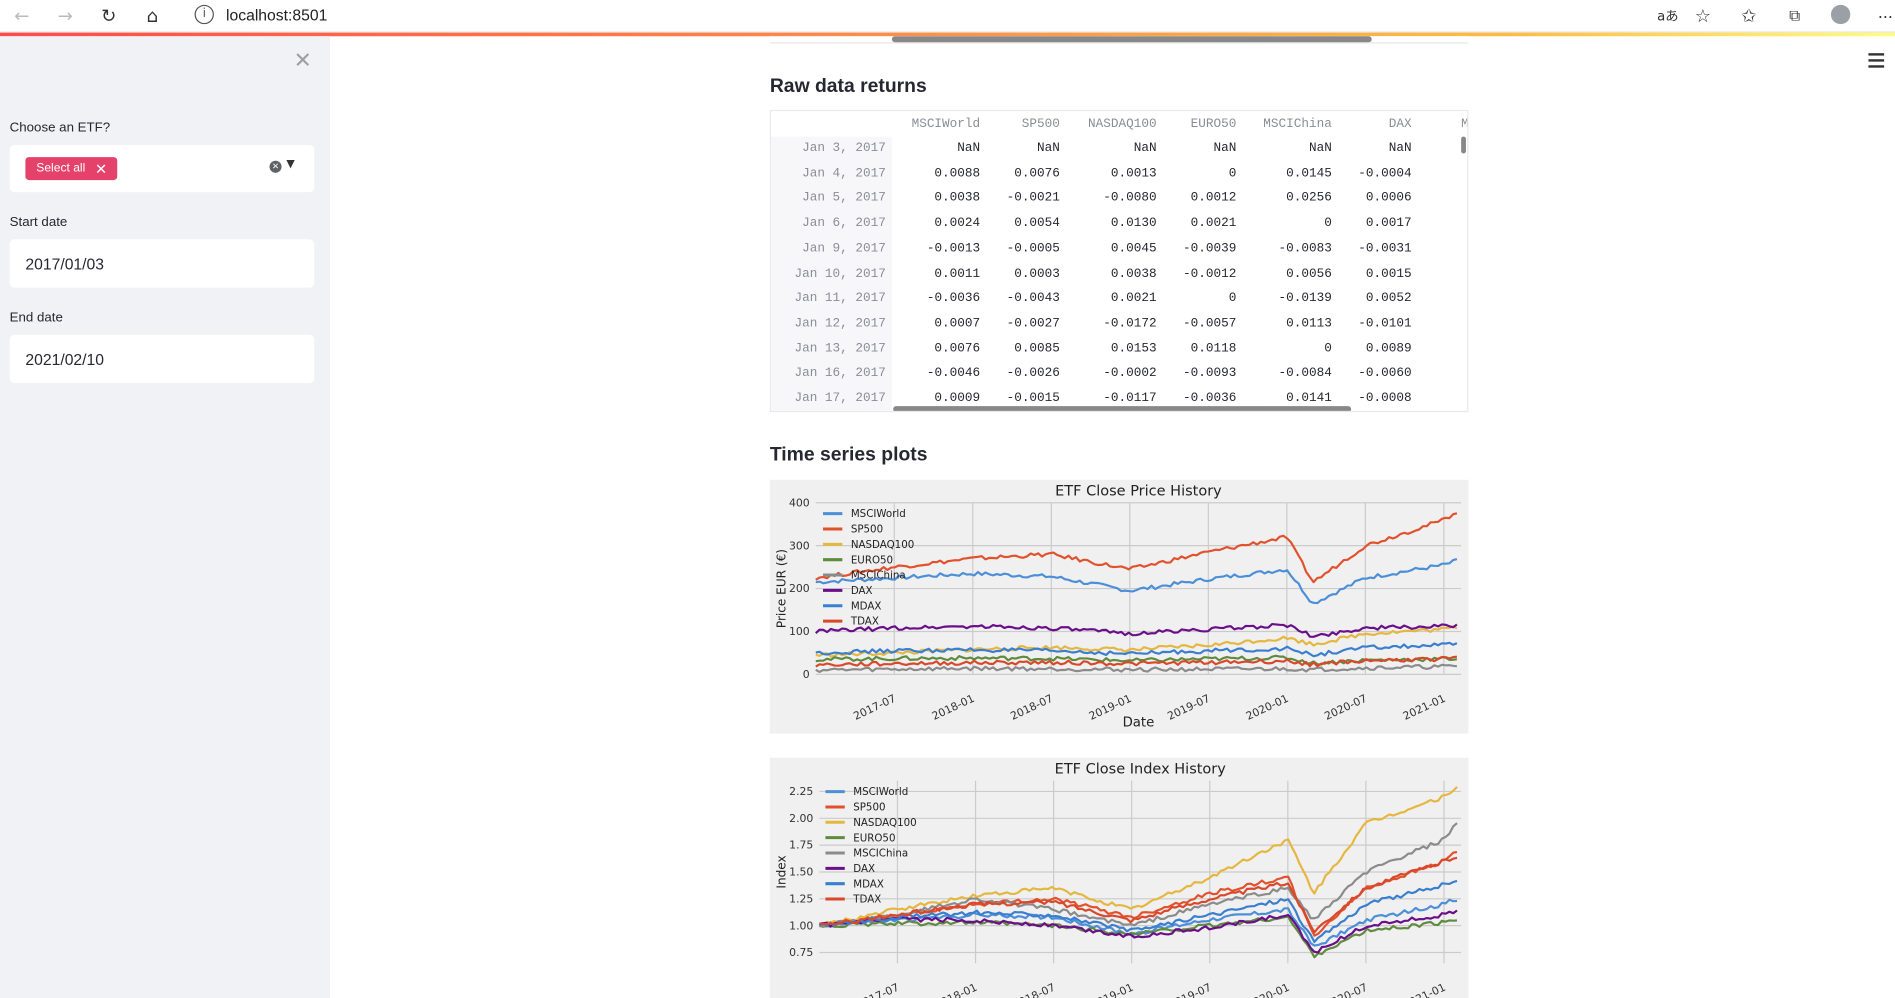  Describe the element at coordinates (957, 223) in the screenshot. I see `table-cell: 0.0024` at that location.